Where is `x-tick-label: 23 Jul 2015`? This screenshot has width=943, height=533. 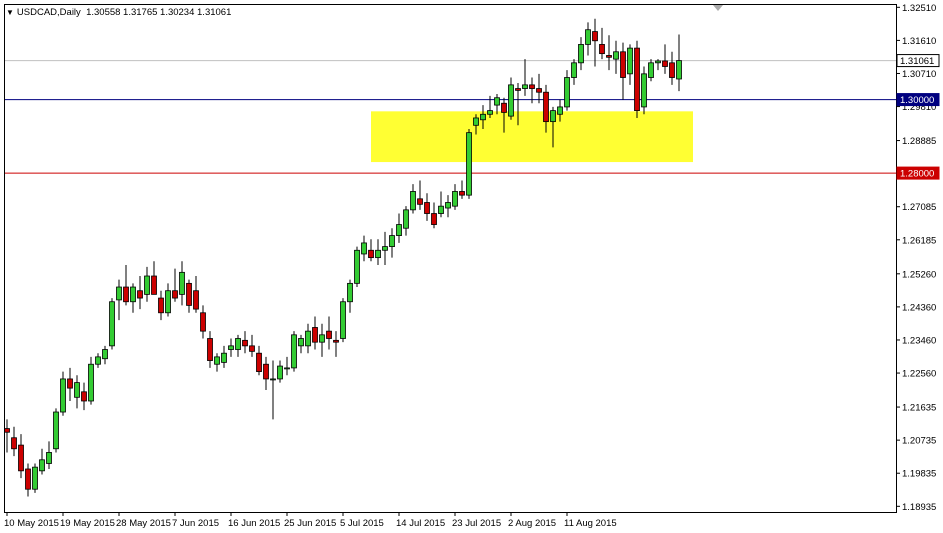 x-tick-label: 23 Jul 2015 is located at coordinates (476, 523).